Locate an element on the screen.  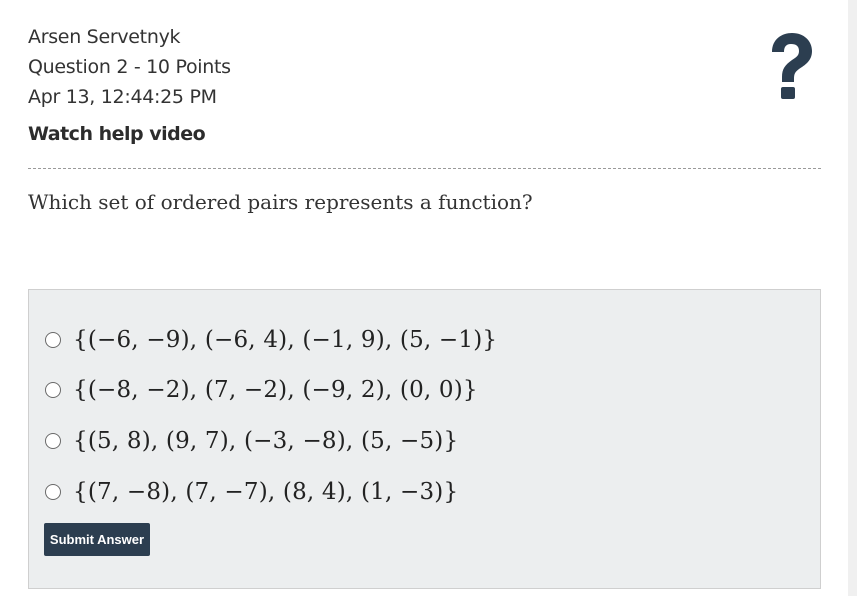
watch-help-video-link: Watch help video is located at coordinates (117, 134).